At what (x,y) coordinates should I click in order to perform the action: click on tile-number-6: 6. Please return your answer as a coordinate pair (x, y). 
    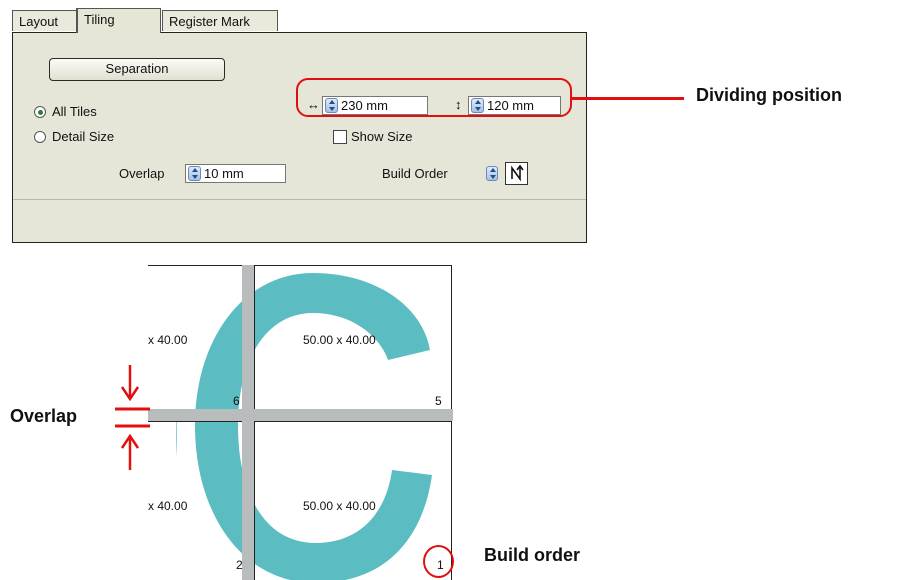
    Looking at the image, I should click on (236, 401).